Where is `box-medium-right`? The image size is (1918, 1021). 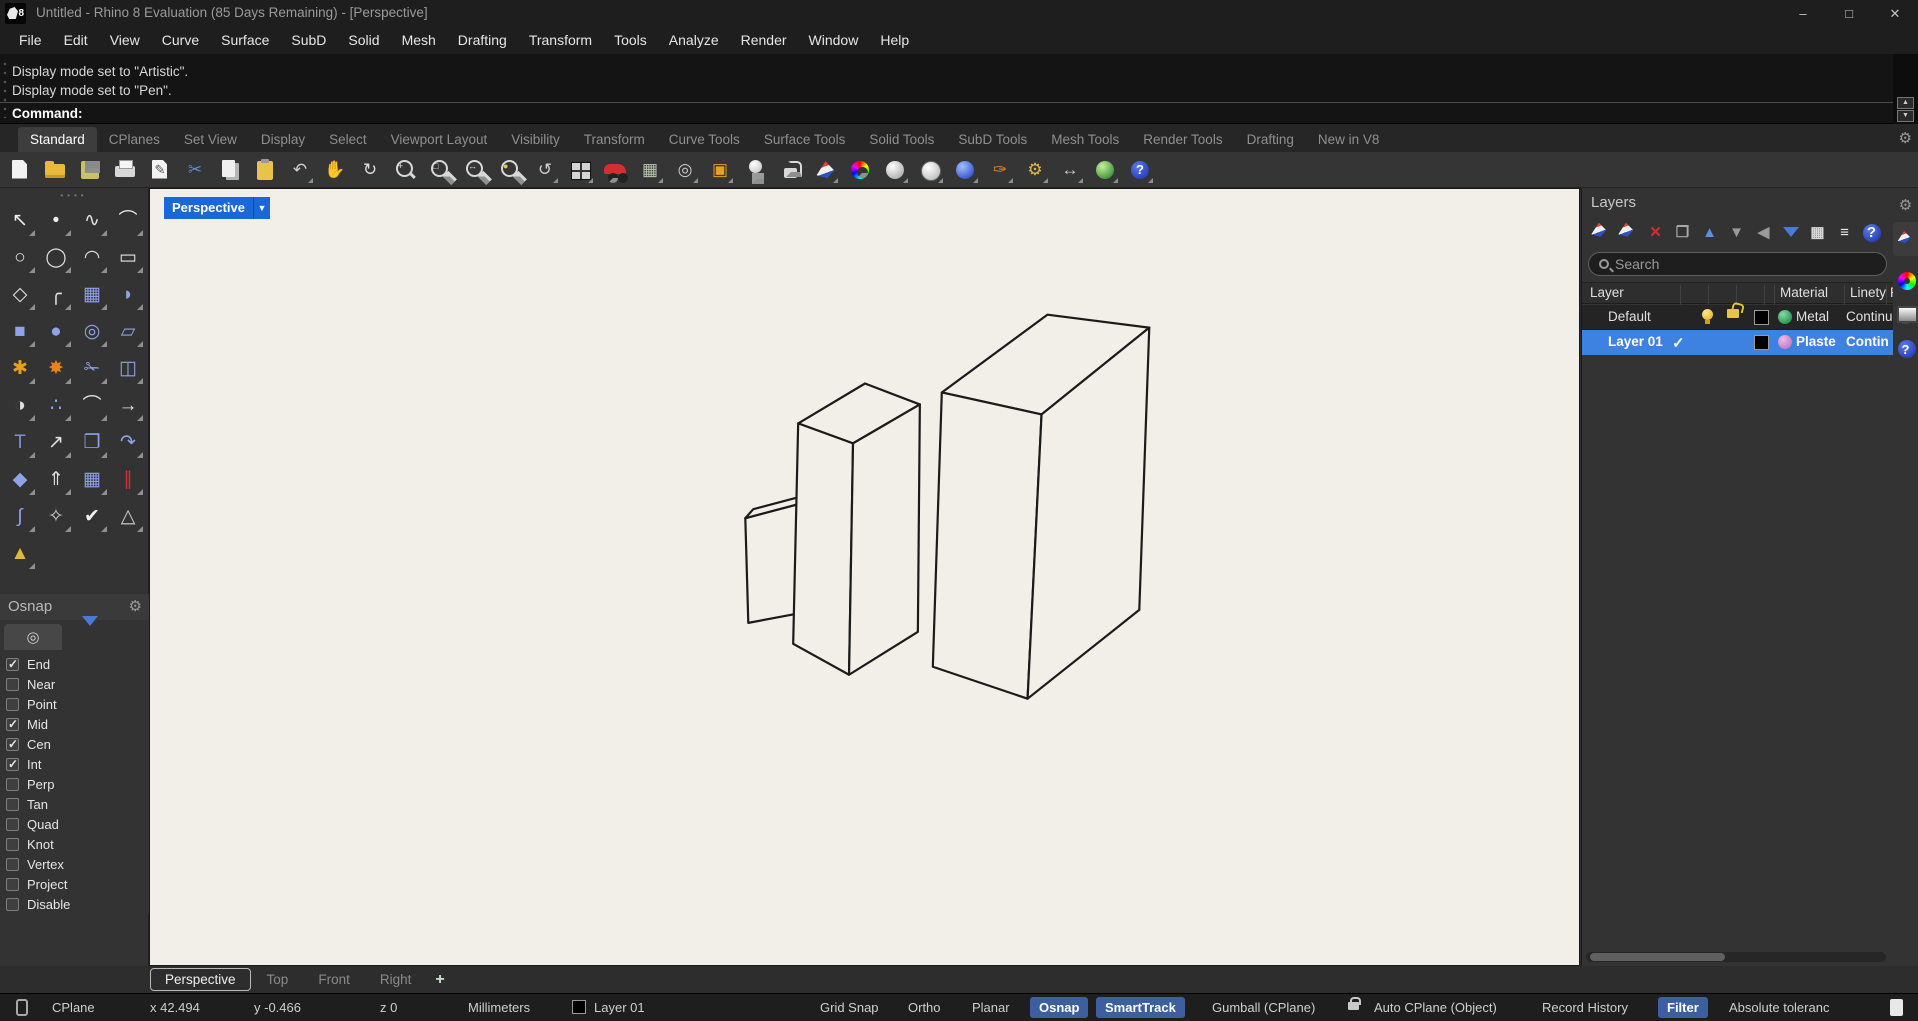
box-medium-right is located at coordinates (884, 539).